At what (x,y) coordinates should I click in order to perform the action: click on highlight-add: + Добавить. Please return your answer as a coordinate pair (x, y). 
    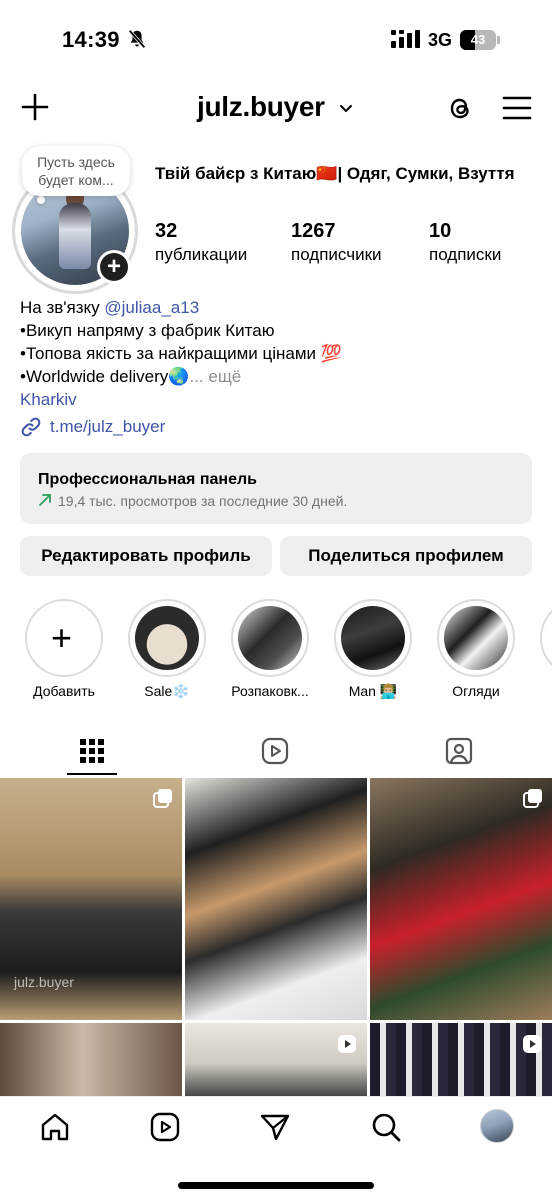
    Looking at the image, I should click on (64, 649).